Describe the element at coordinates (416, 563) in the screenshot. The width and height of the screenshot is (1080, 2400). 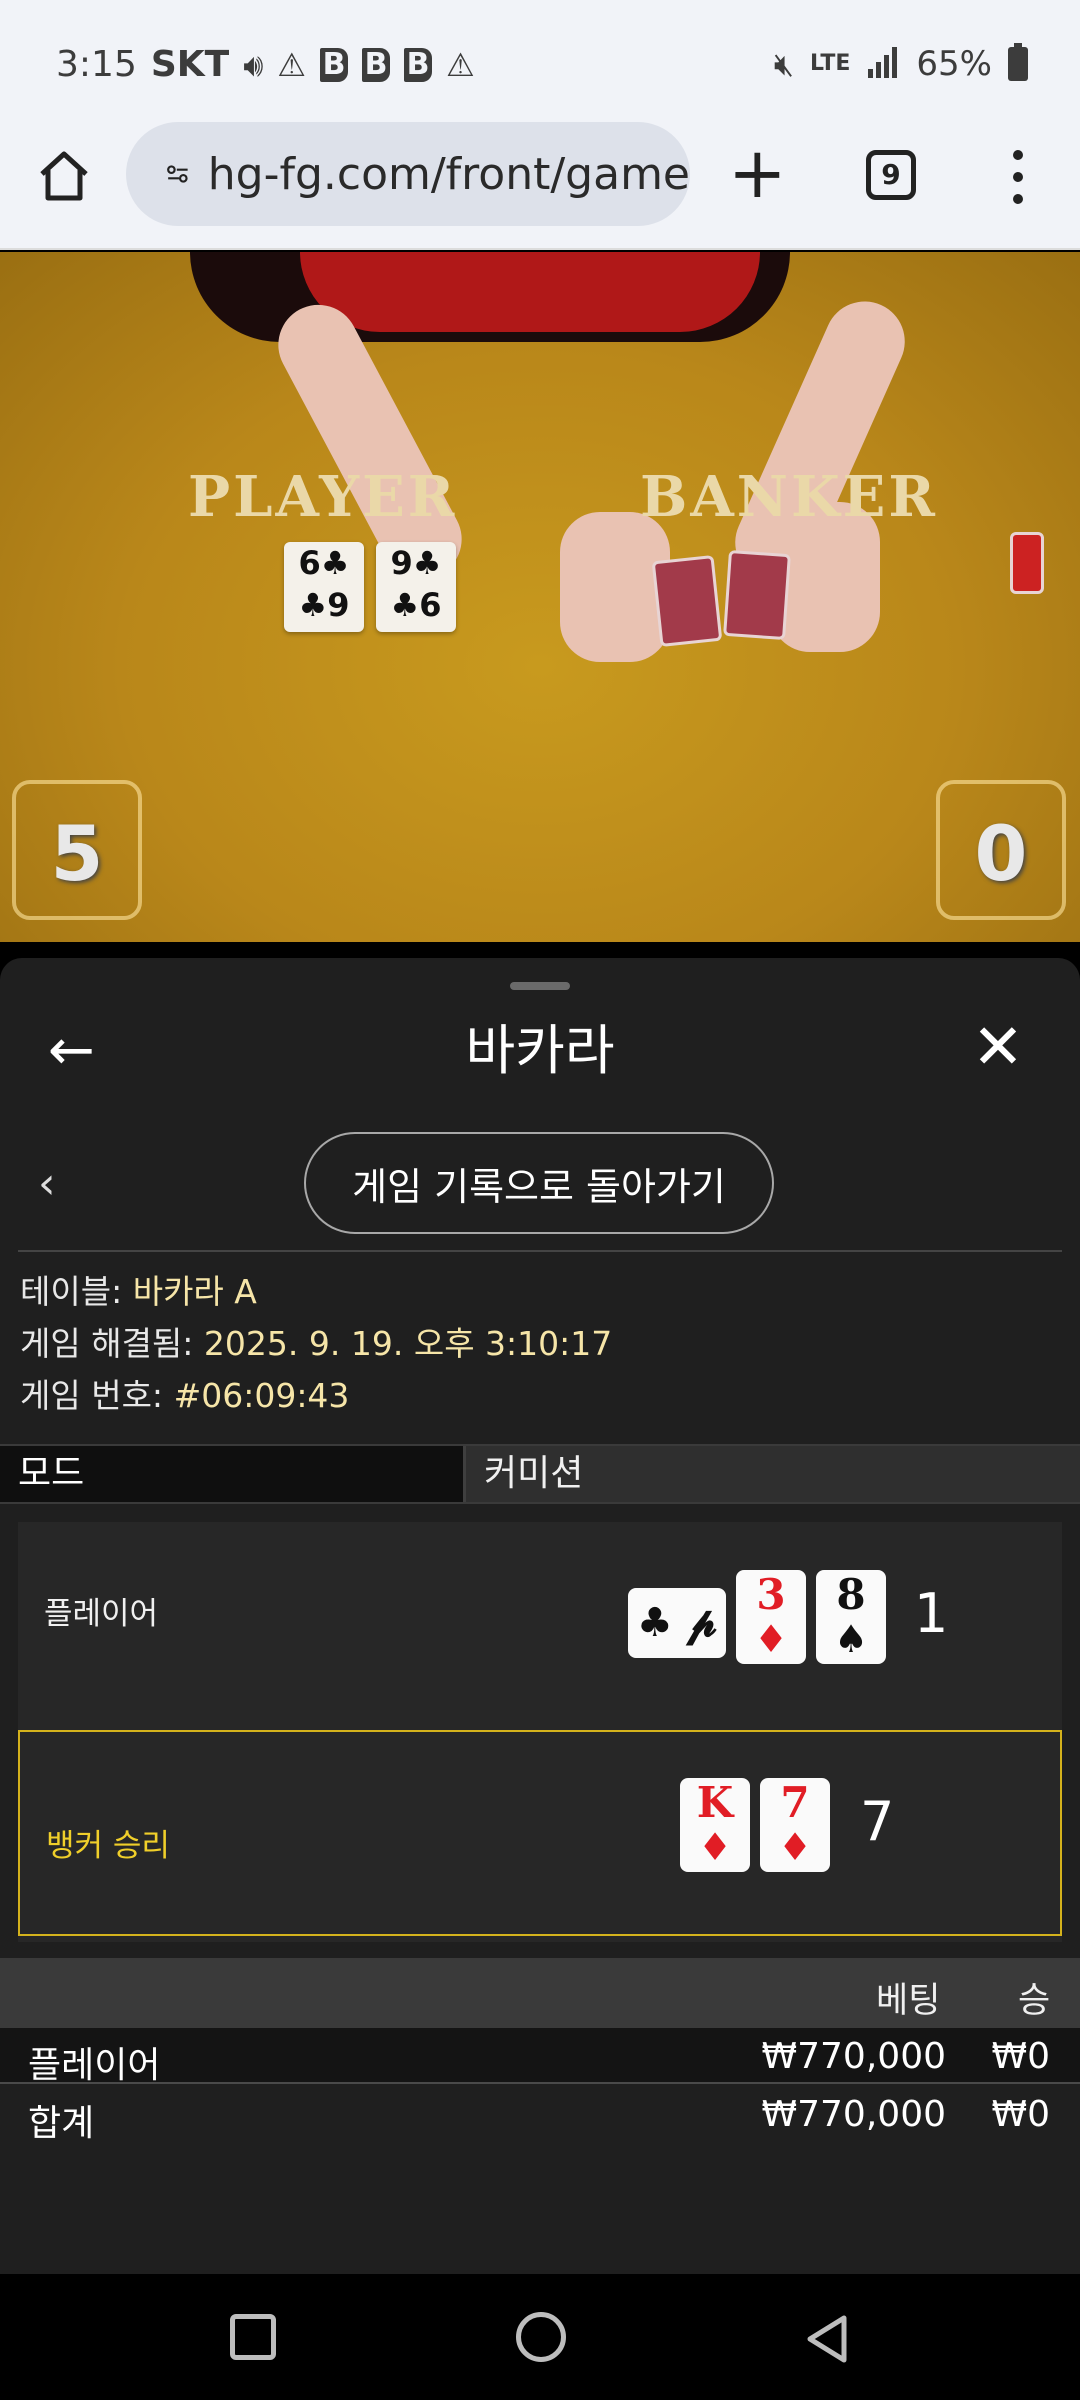
I see `card-top: 9♣` at that location.